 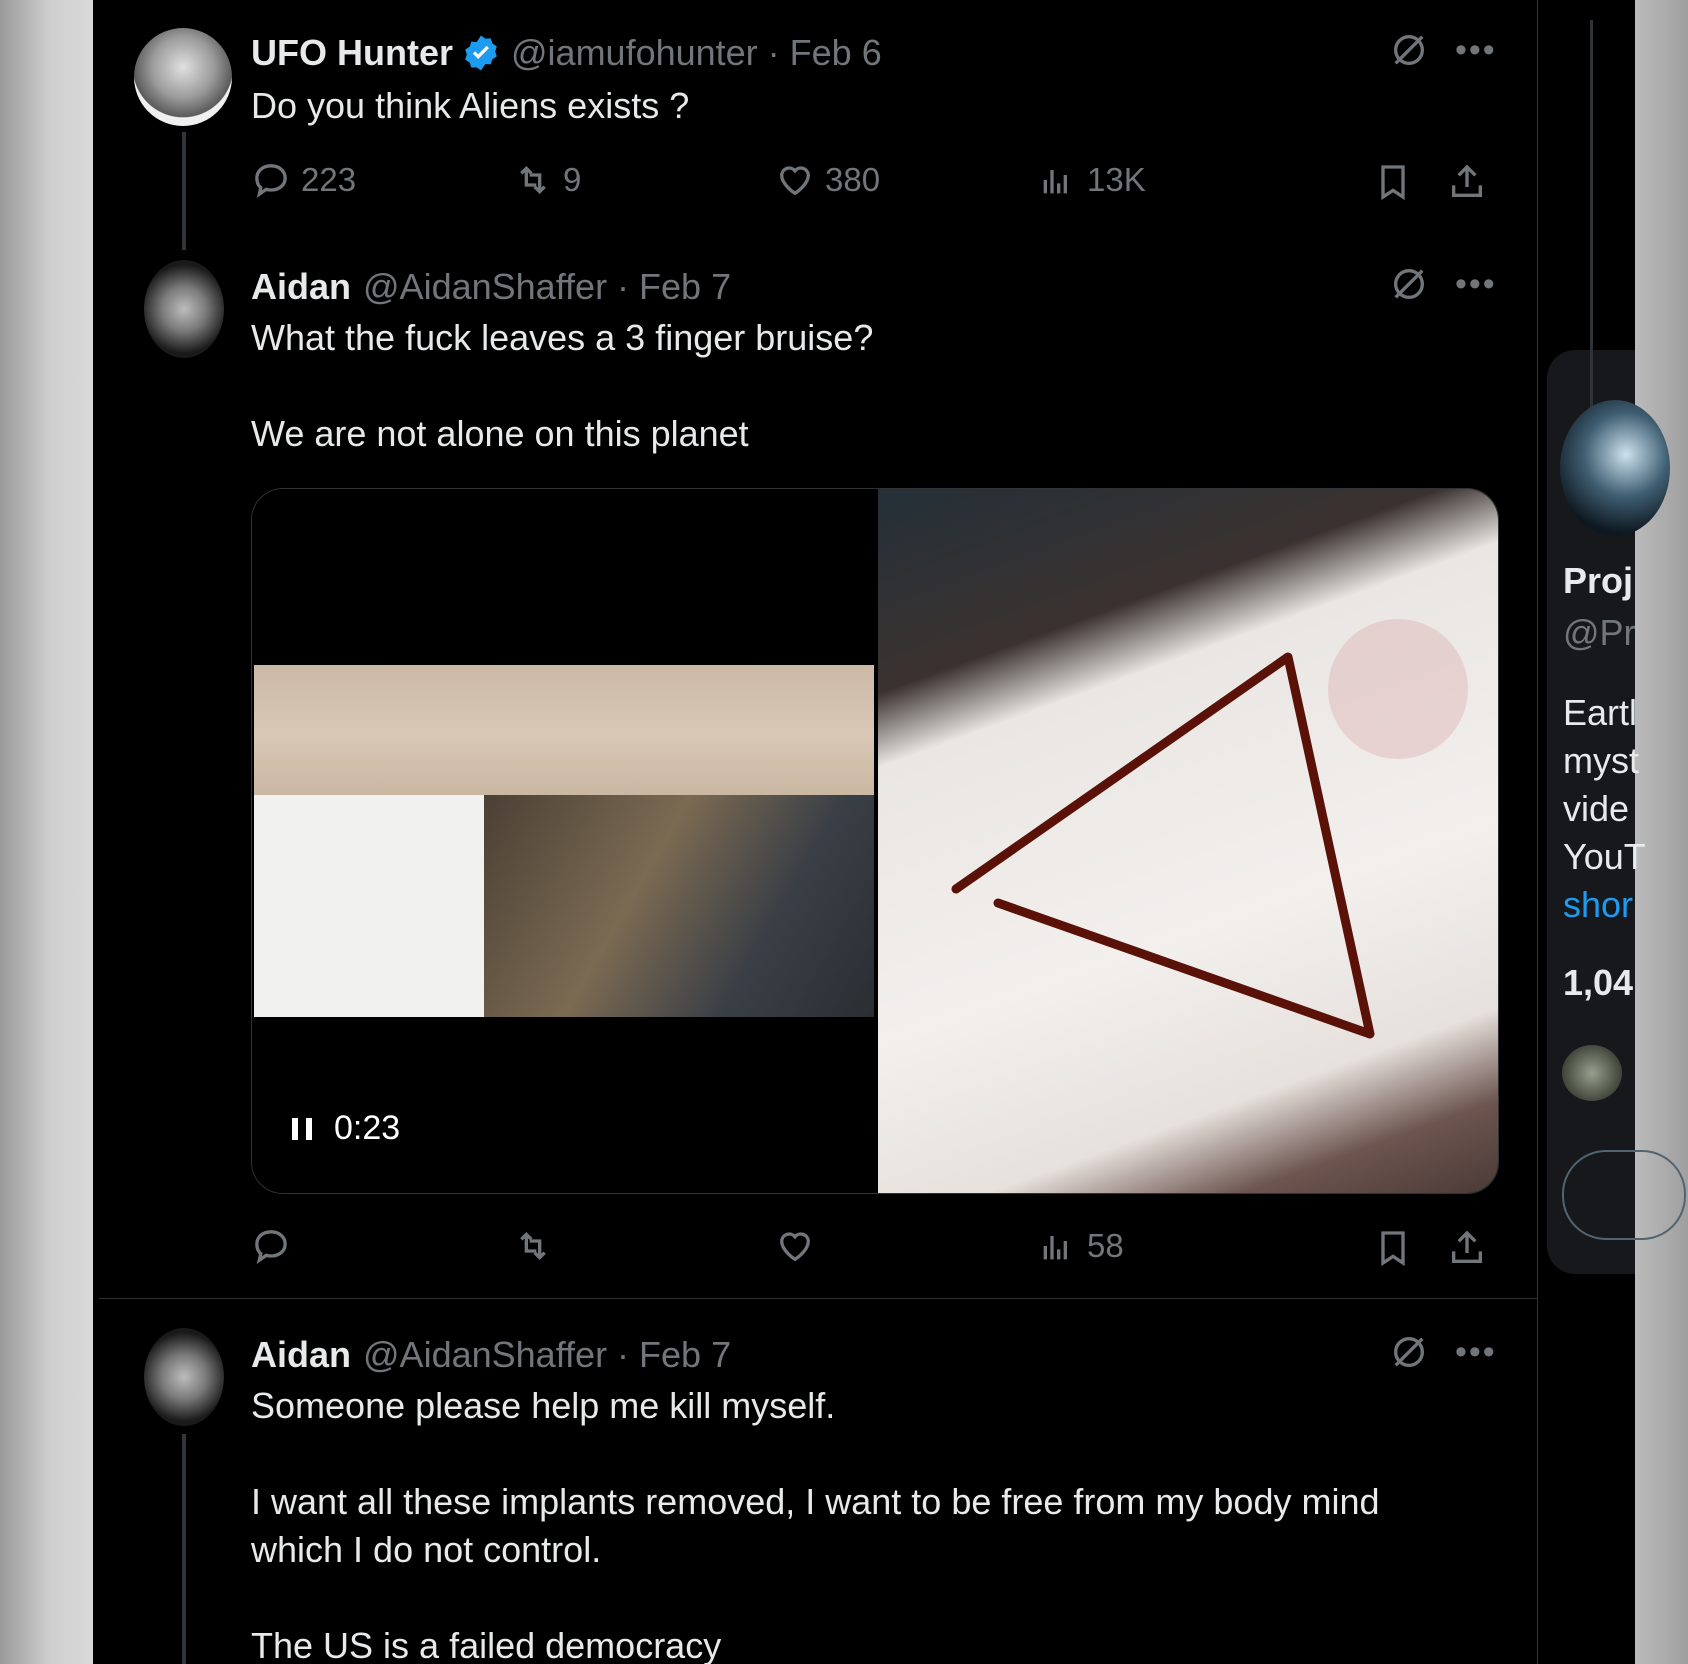 I want to click on sidebar-line-2: myst, so click(x=1601, y=760).